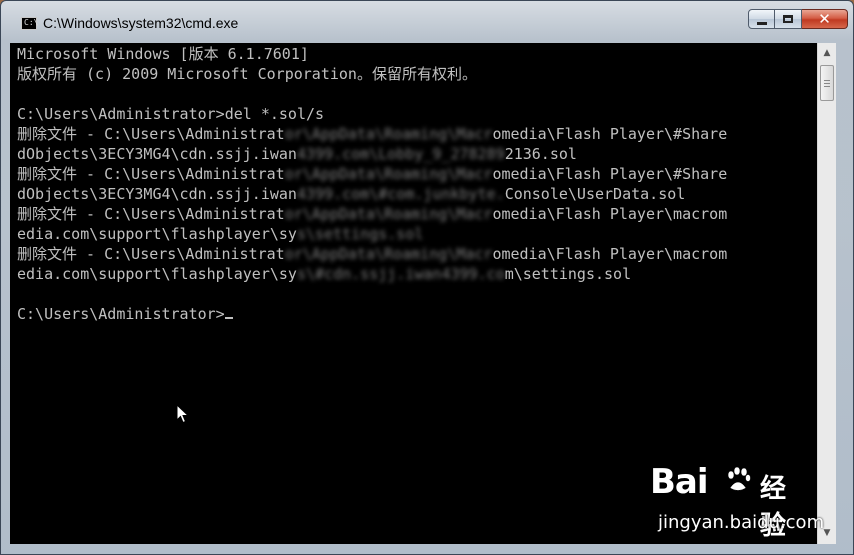 The image size is (854, 555). Describe the element at coordinates (827, 53) in the screenshot. I see `scroll-up-arrow-icon: ▲` at that location.